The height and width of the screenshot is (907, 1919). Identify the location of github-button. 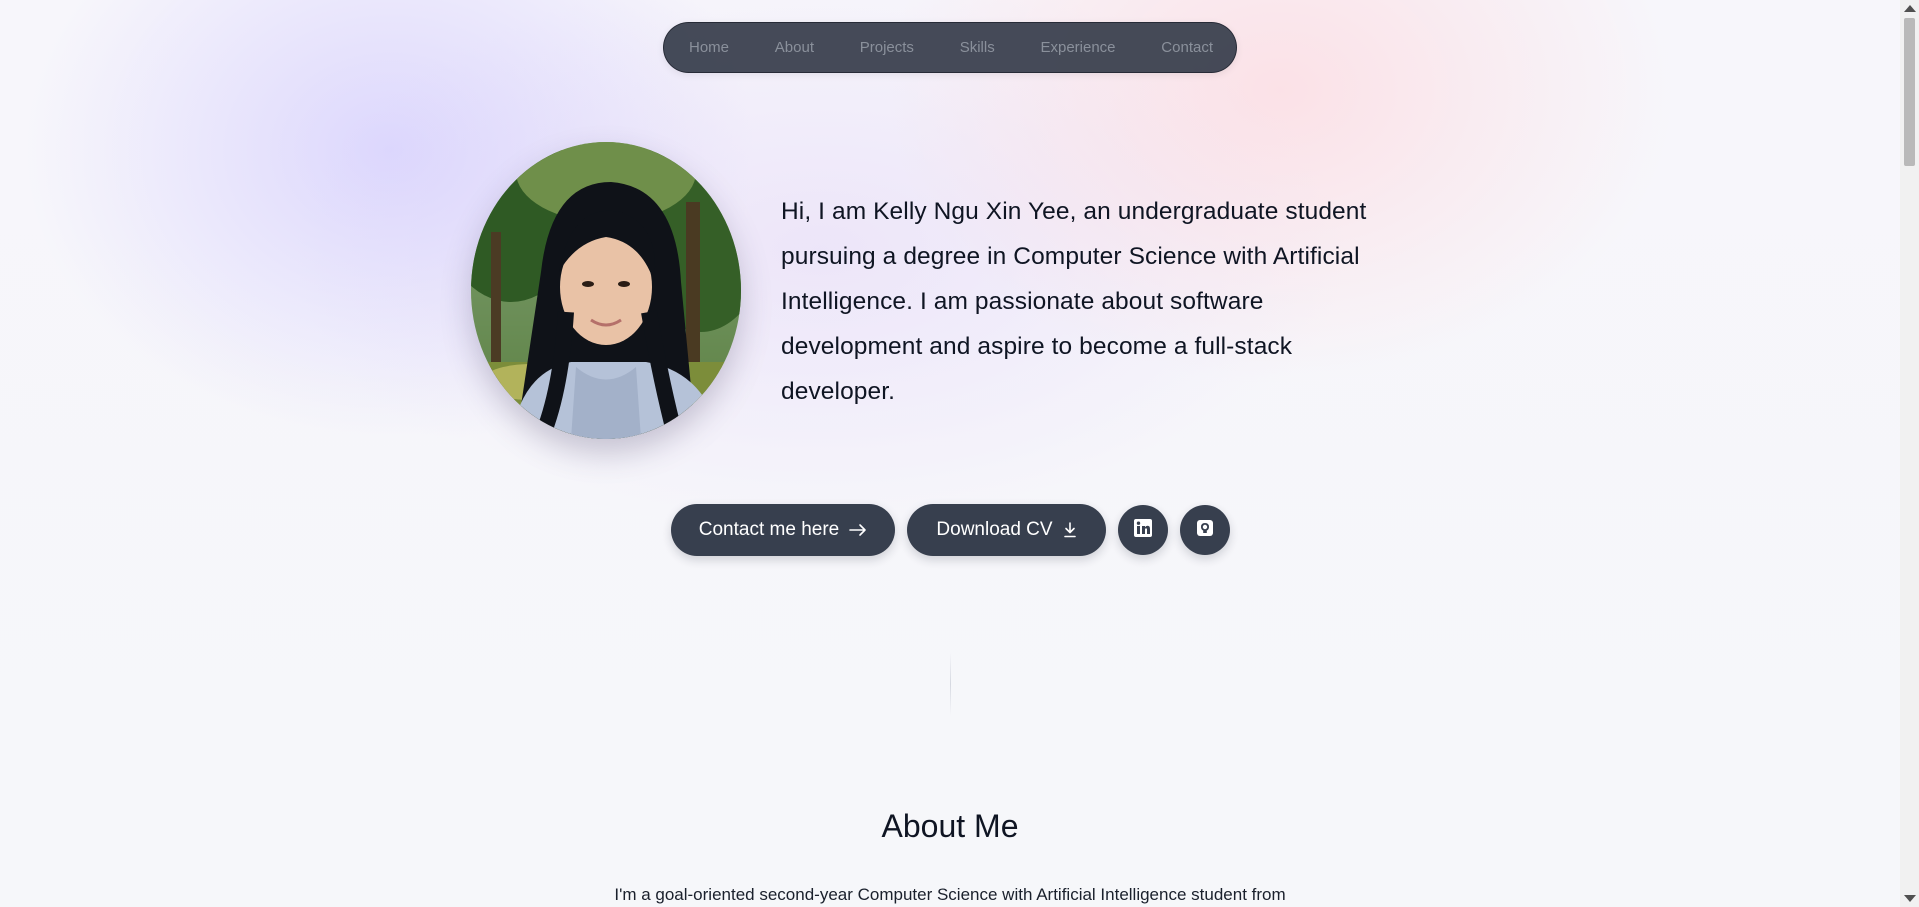
(1205, 530).